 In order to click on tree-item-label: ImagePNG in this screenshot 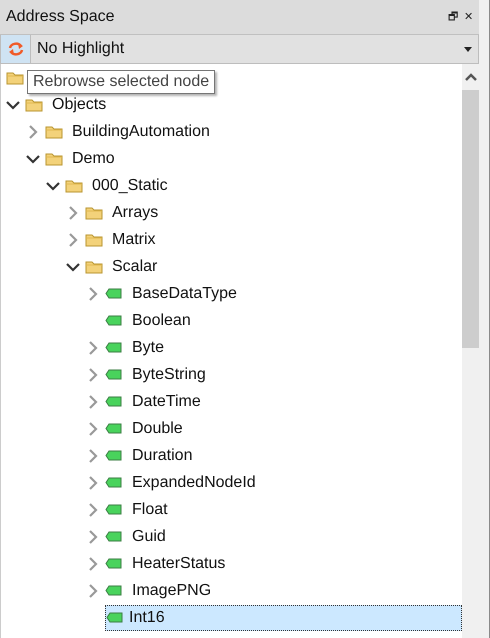, I will do `click(172, 590)`.